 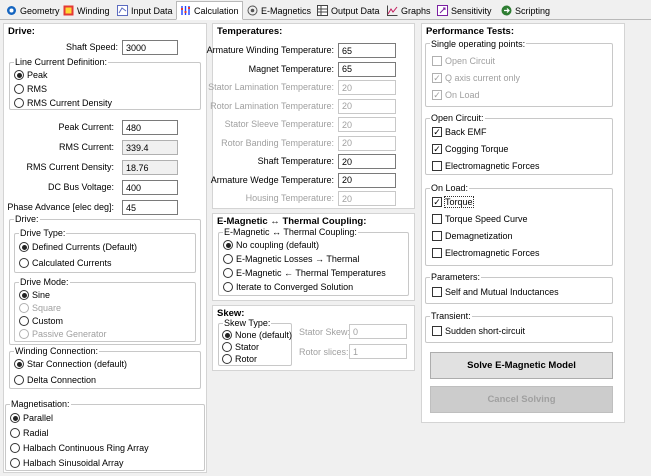 I want to click on tab-input-data: Input Data, so click(x=145, y=10).